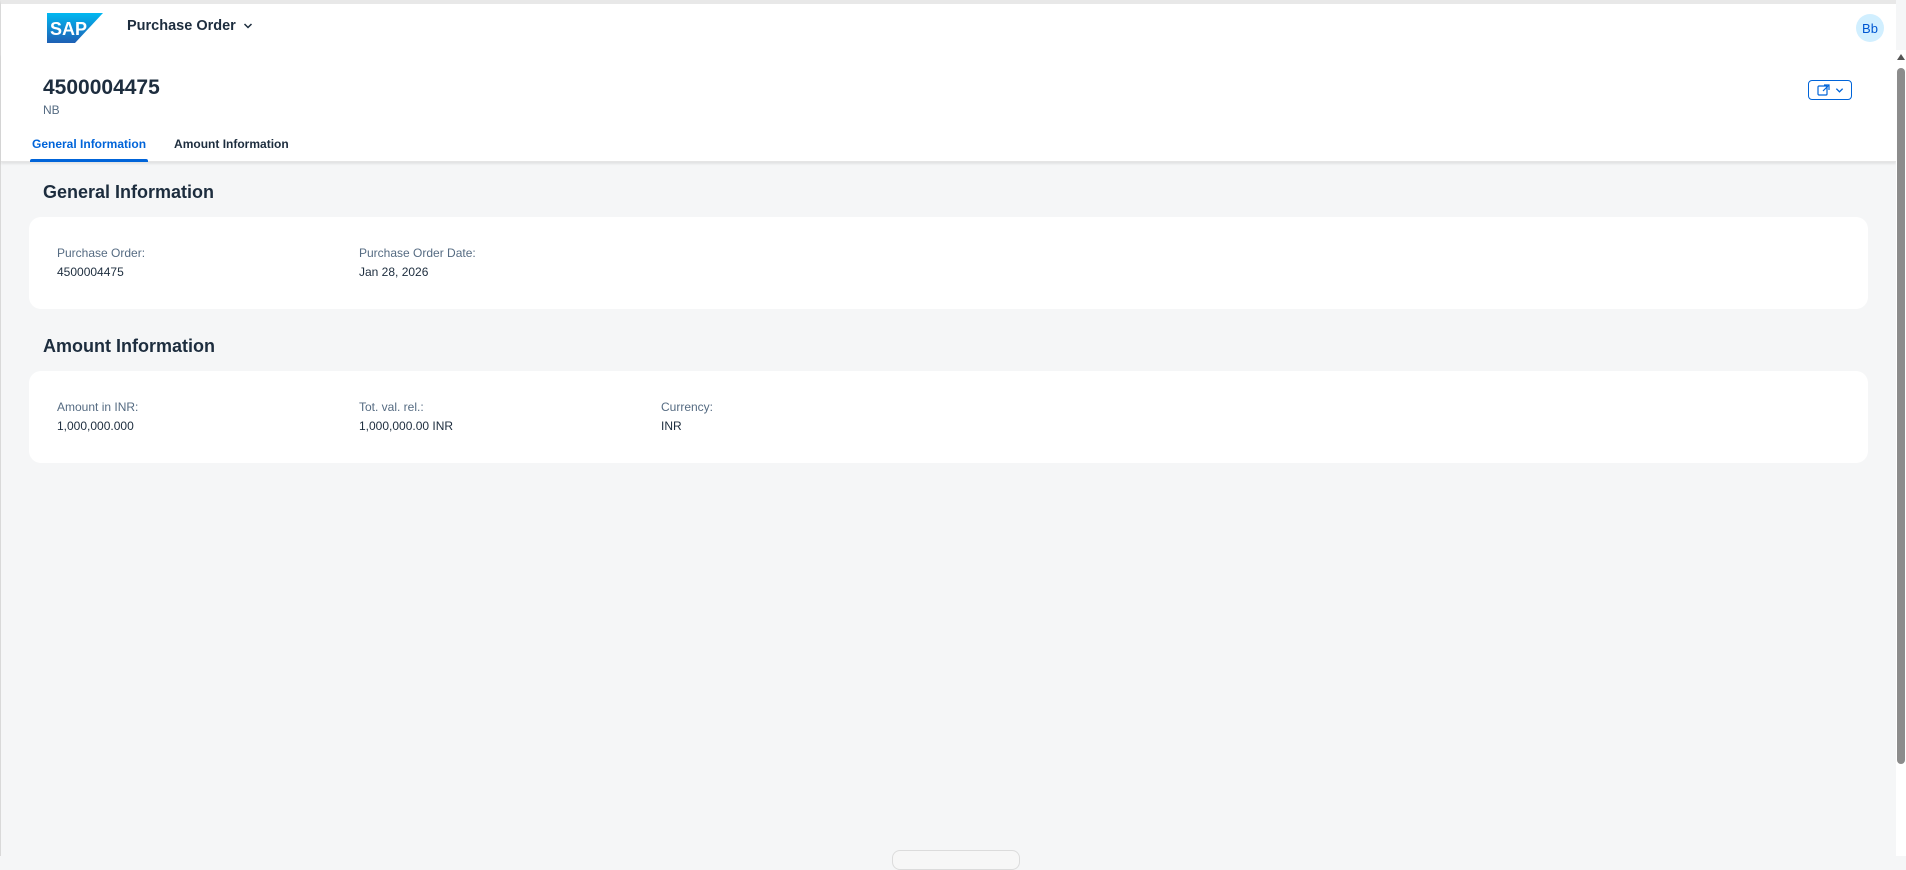 This screenshot has width=1906, height=870. Describe the element at coordinates (51, 110) in the screenshot. I see `page-subtitle: NB` at that location.